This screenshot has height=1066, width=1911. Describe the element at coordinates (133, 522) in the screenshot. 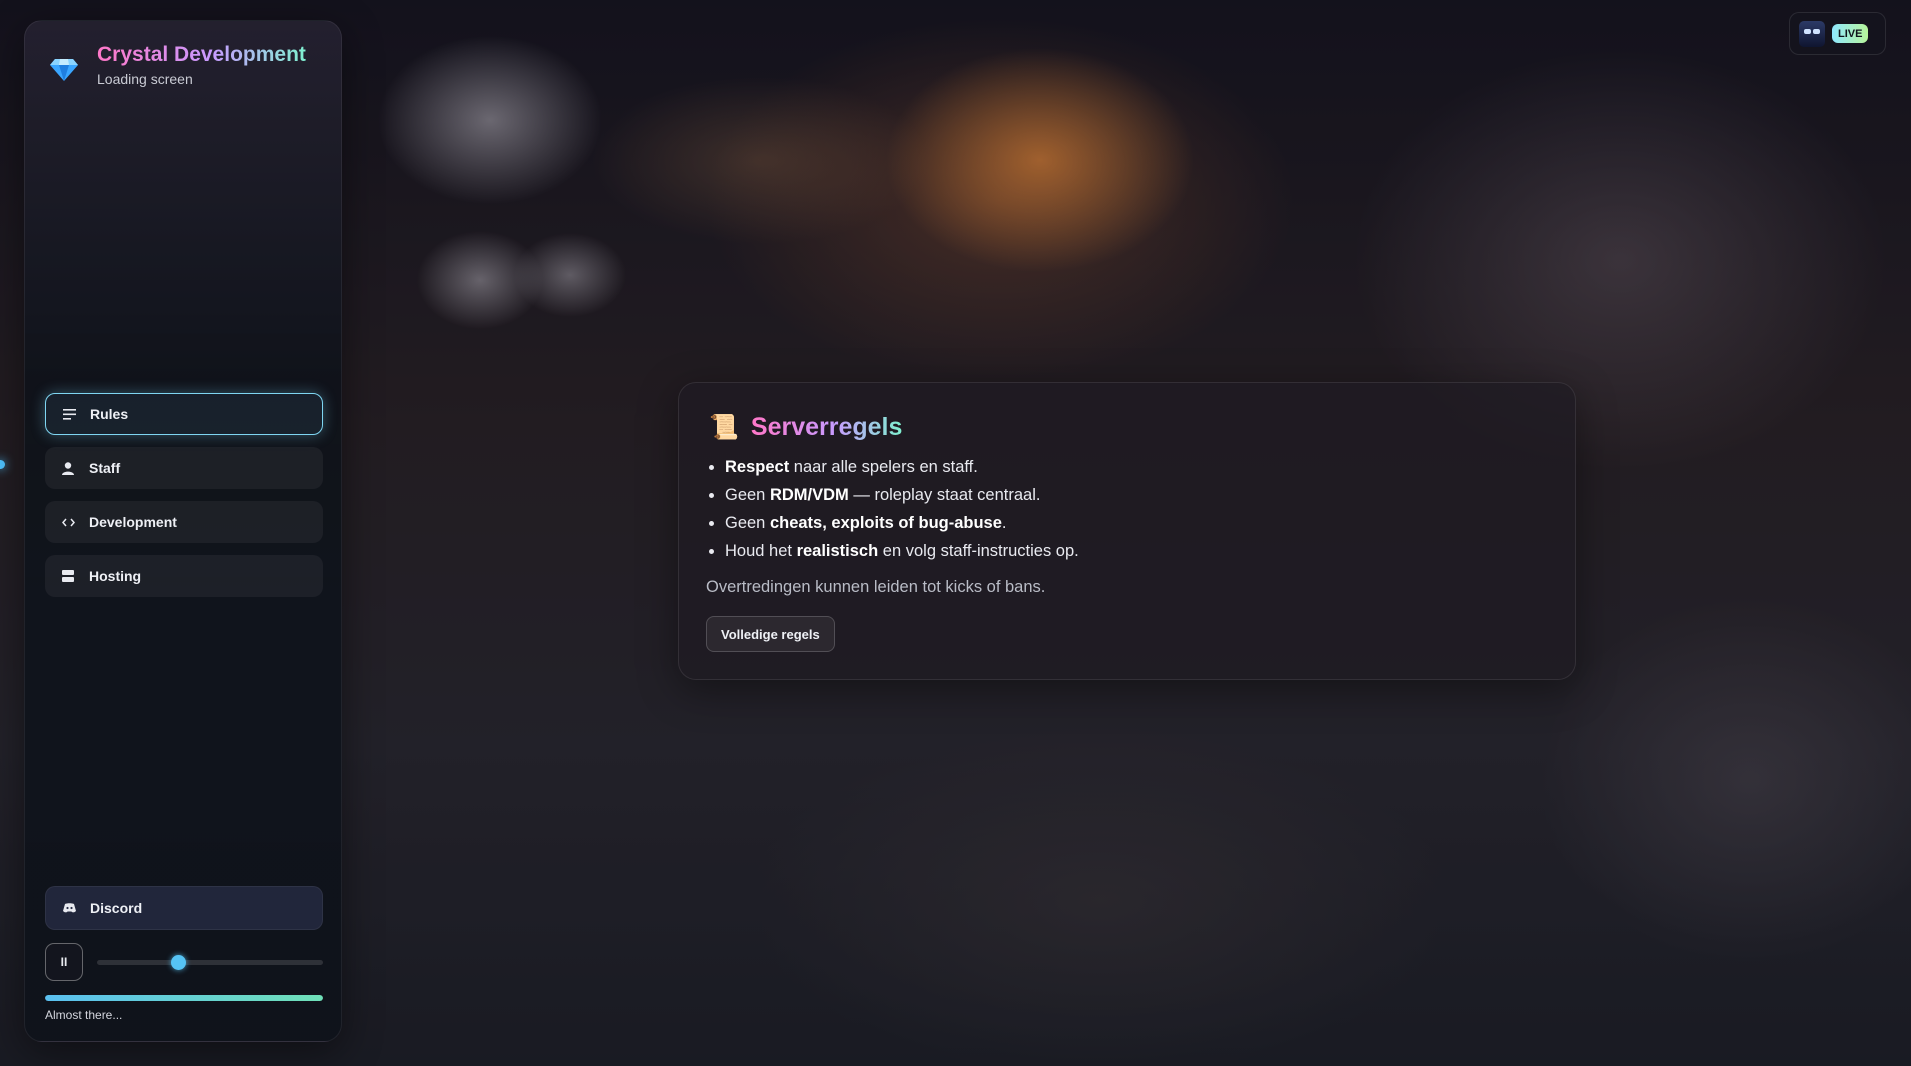

I see `sidebar-item-label: Development` at that location.